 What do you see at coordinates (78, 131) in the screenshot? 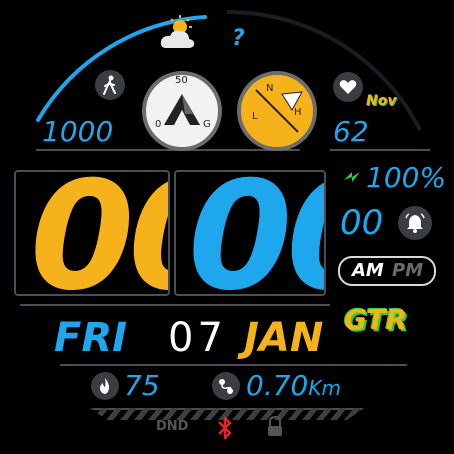
I see `steps-value: 1000` at bounding box center [78, 131].